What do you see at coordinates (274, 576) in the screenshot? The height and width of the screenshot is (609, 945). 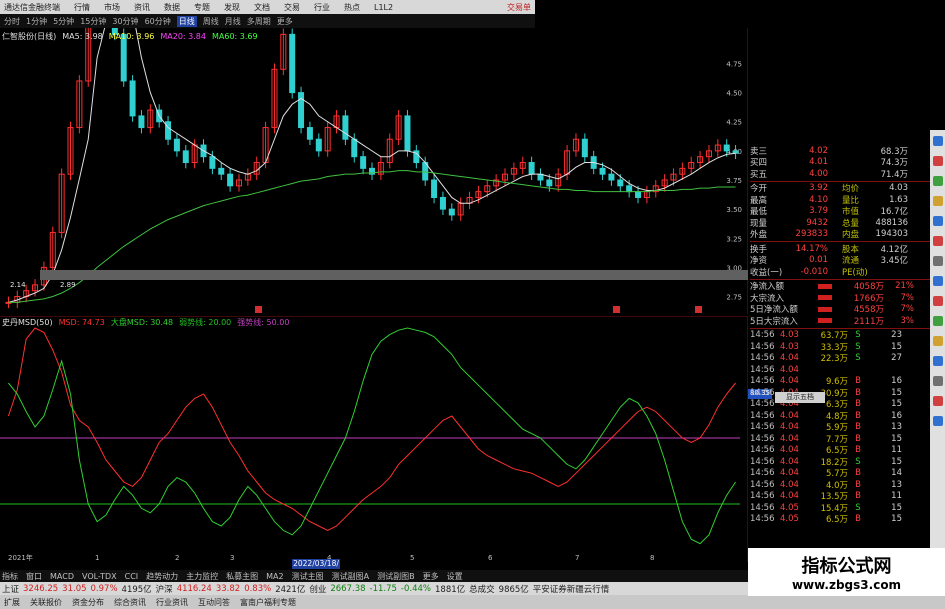 I see `indicator-tab-8: MA2` at bounding box center [274, 576].